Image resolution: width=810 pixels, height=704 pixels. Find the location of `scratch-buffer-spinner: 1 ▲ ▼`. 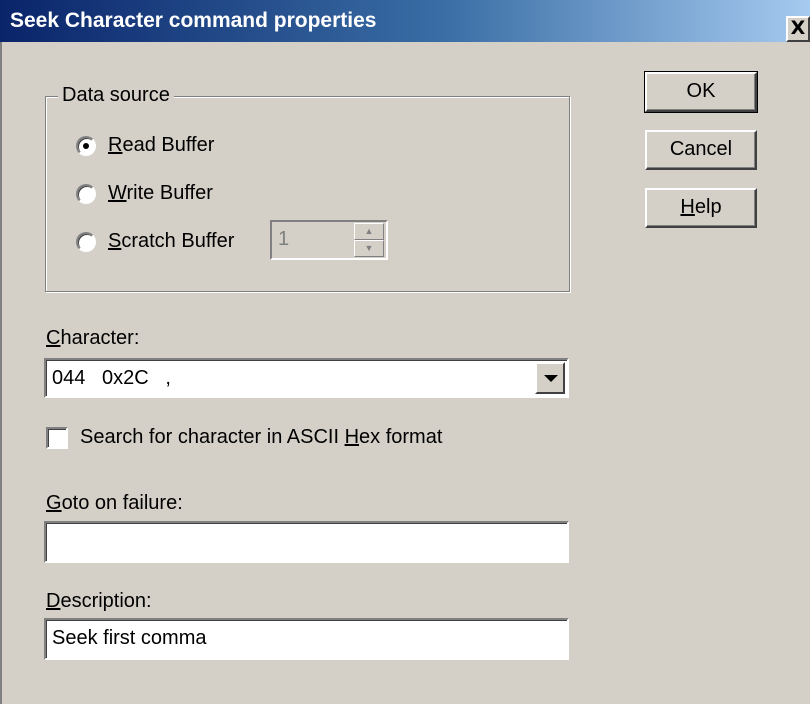

scratch-buffer-spinner: 1 ▲ ▼ is located at coordinates (329, 240).